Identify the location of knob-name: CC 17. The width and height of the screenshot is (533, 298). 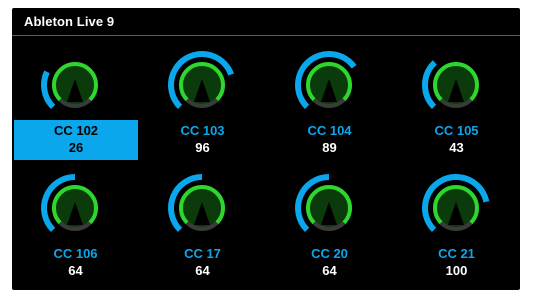
(202, 253).